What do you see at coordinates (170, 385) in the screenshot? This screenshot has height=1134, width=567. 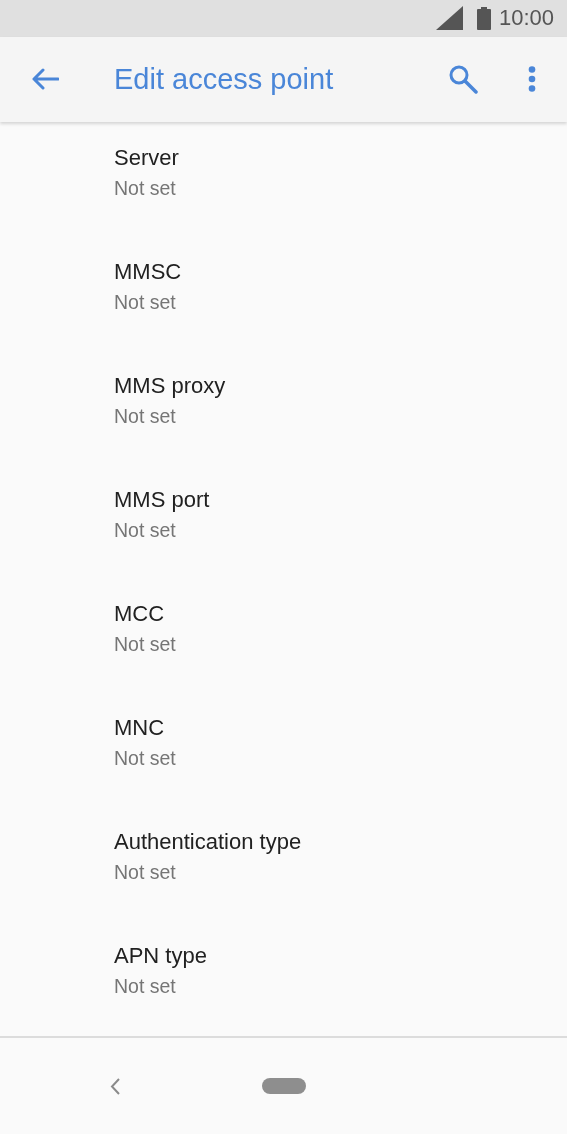 I see `setting-title: MMS proxy` at bounding box center [170, 385].